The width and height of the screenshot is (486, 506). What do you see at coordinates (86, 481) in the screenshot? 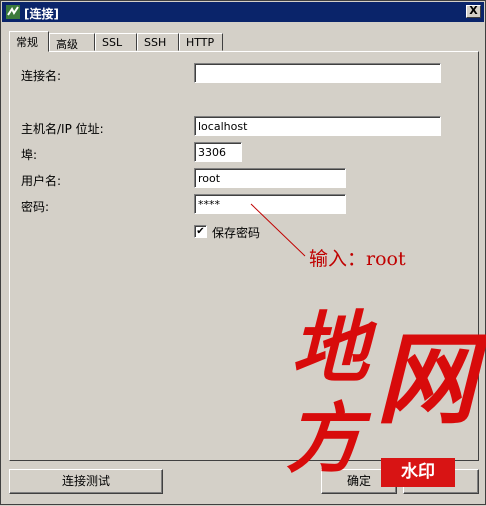
I see `test-connection-button: 连接测试` at bounding box center [86, 481].